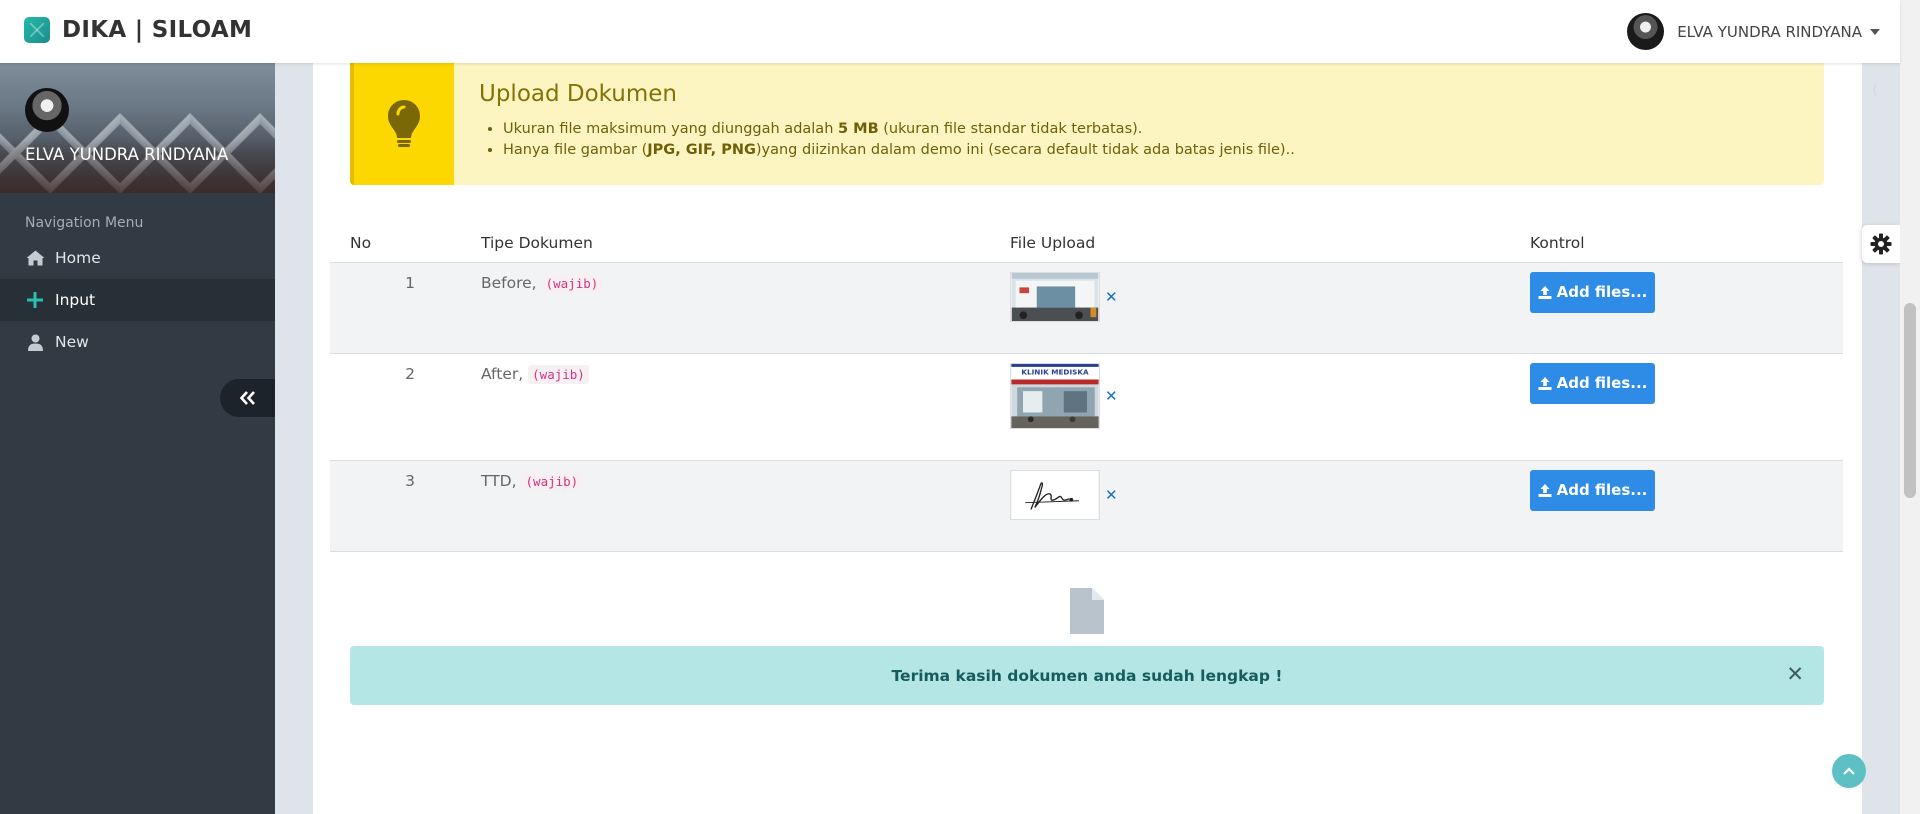 This screenshot has height=814, width=1920. Describe the element at coordinates (1910, 400) in the screenshot. I see `scrollbar-thumb` at that location.